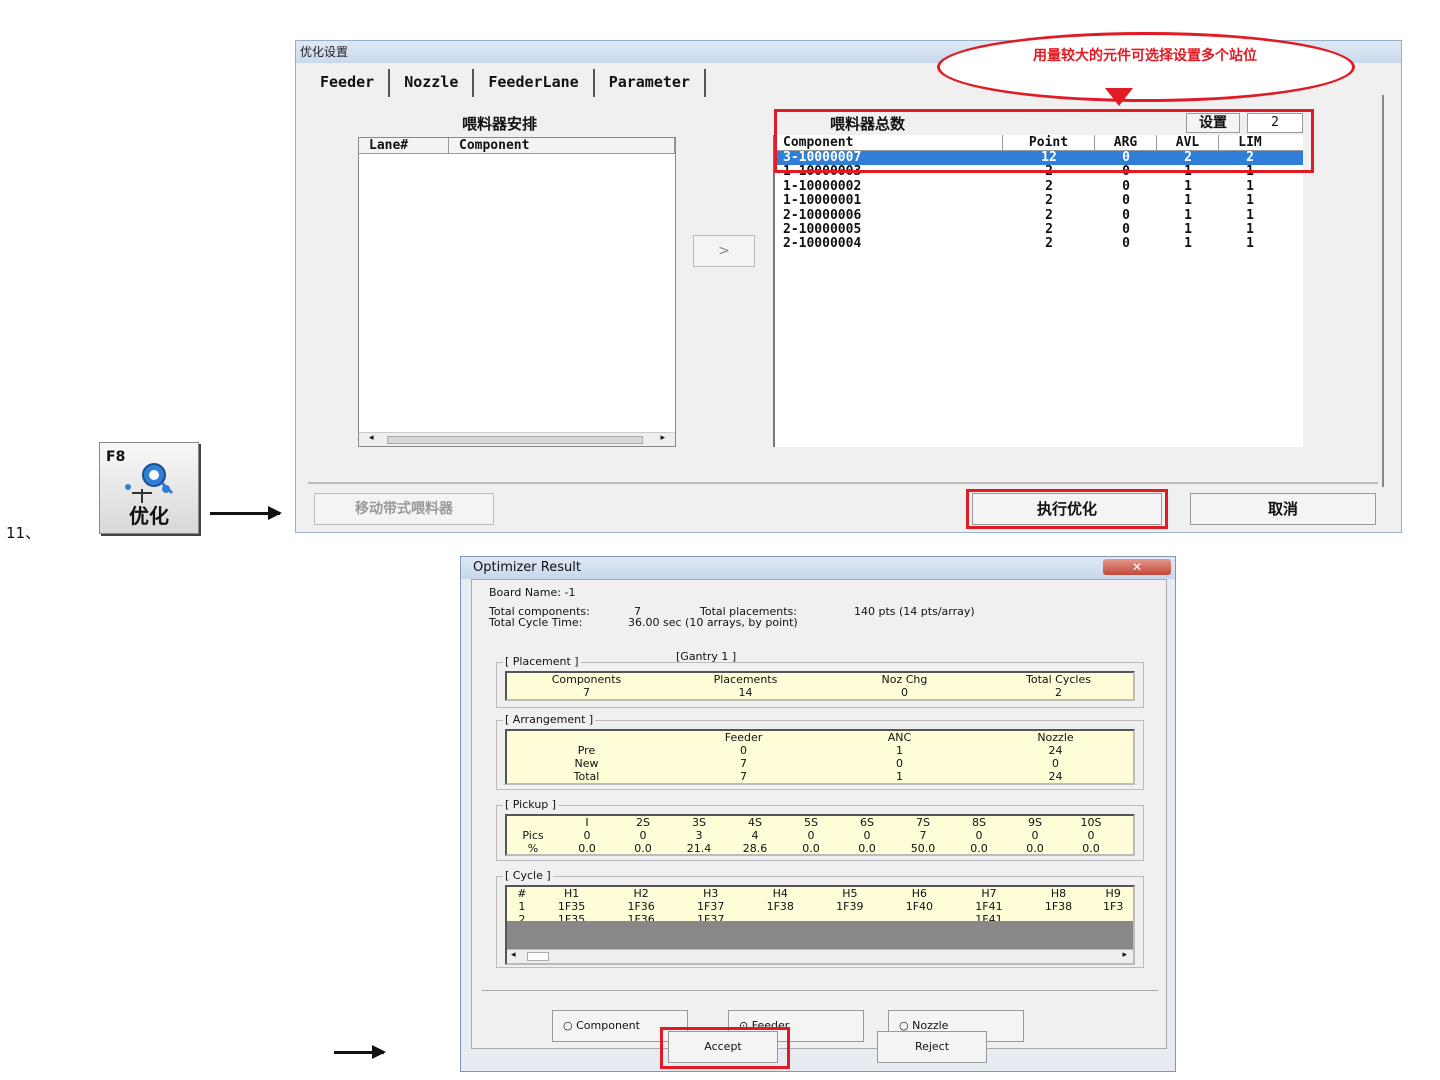 The height and width of the screenshot is (1080, 1440). What do you see at coordinates (820, 893) in the screenshot?
I see `cycle-header-row: # H1 H2 H3 H4 H5 H6 H7 H8 H9` at bounding box center [820, 893].